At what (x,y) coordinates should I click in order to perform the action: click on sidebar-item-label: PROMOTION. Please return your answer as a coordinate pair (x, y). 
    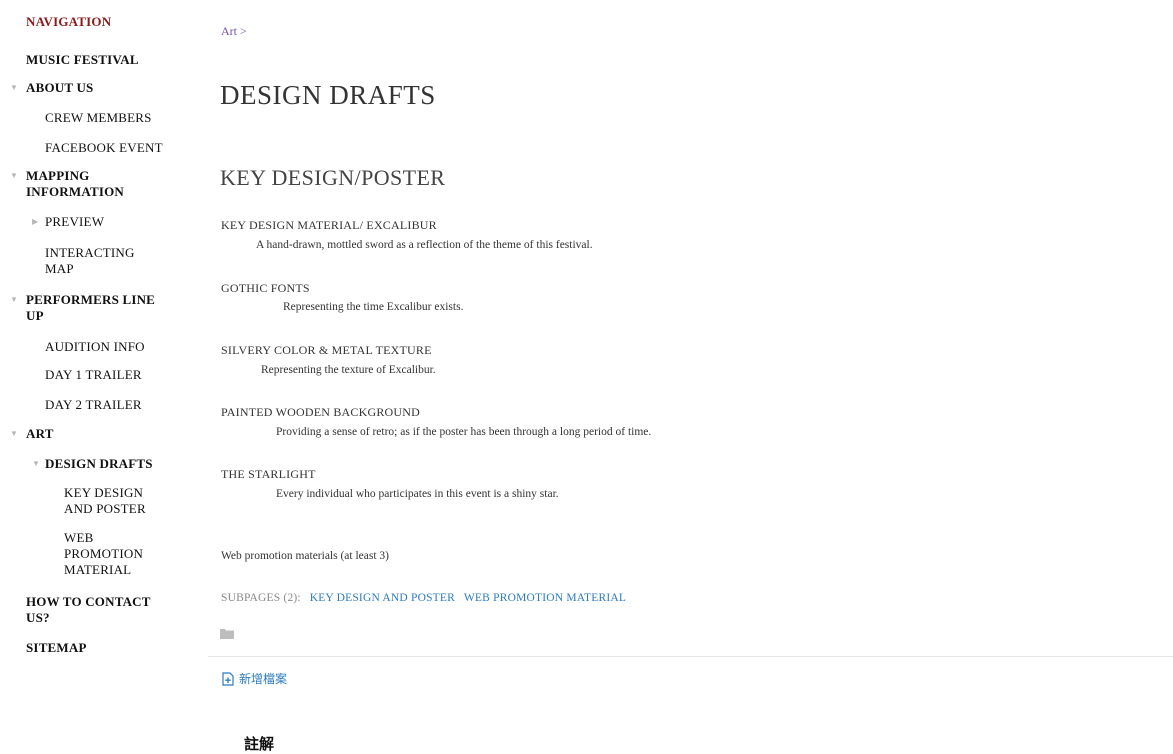
    Looking at the image, I should click on (104, 553).